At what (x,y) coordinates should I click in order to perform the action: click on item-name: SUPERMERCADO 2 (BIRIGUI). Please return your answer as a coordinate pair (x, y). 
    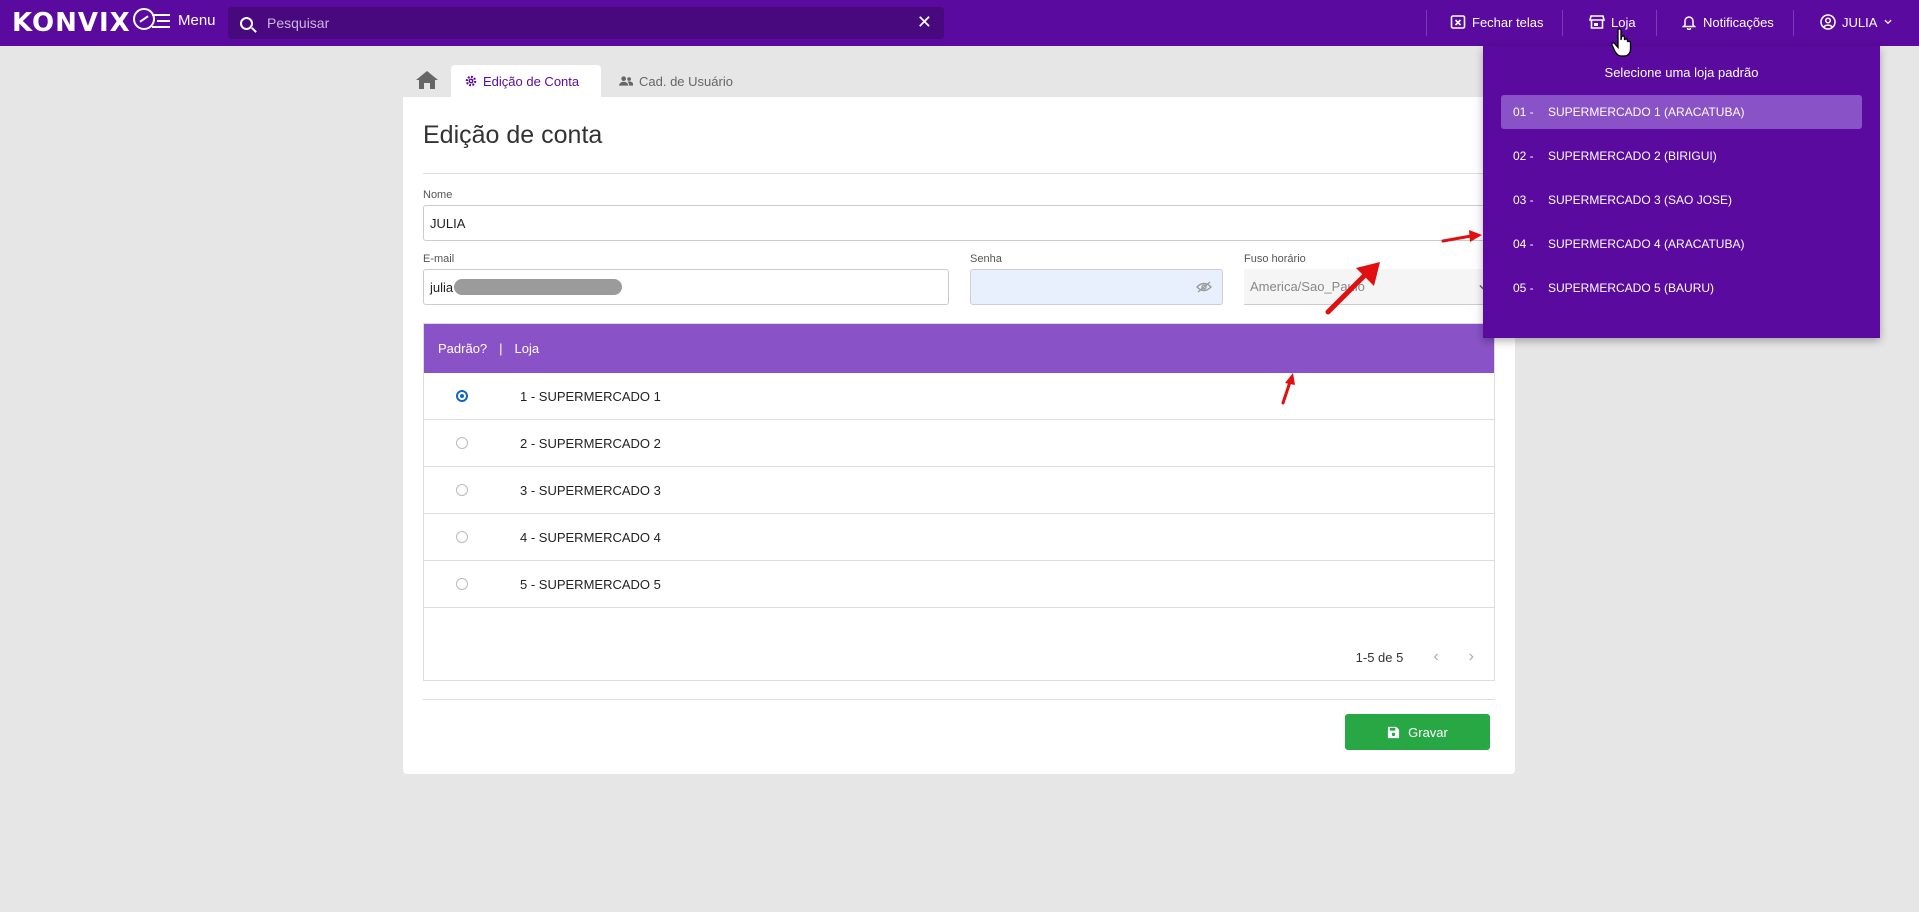
    Looking at the image, I should click on (1632, 156).